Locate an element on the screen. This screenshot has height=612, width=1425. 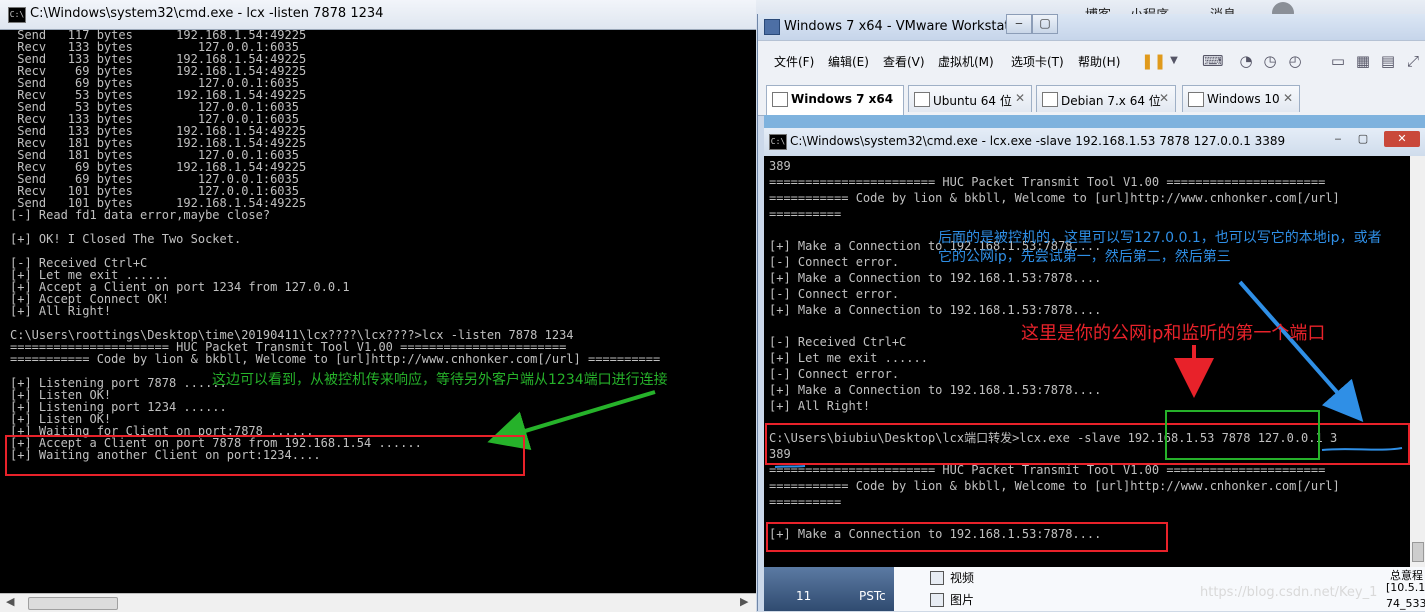
left-red-highlight-box is located at coordinates (265, 455).